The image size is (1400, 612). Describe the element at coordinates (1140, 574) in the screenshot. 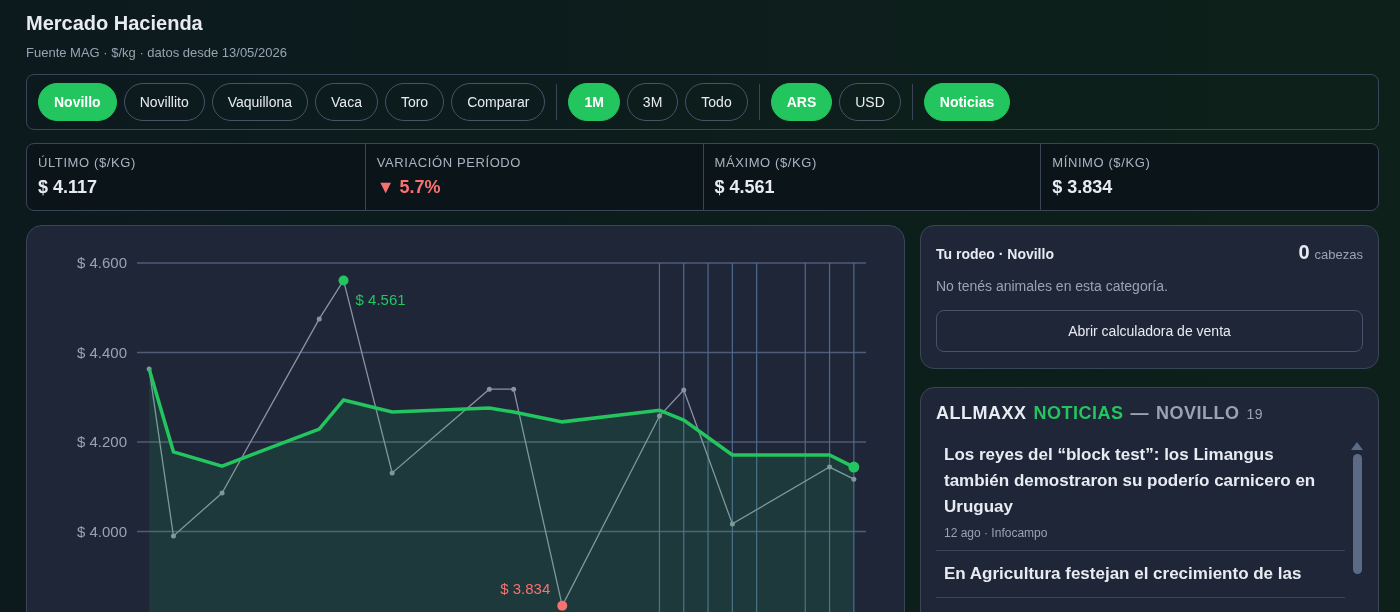

I see `news-headline: En Agricultura festejan el crecimiento de las` at that location.